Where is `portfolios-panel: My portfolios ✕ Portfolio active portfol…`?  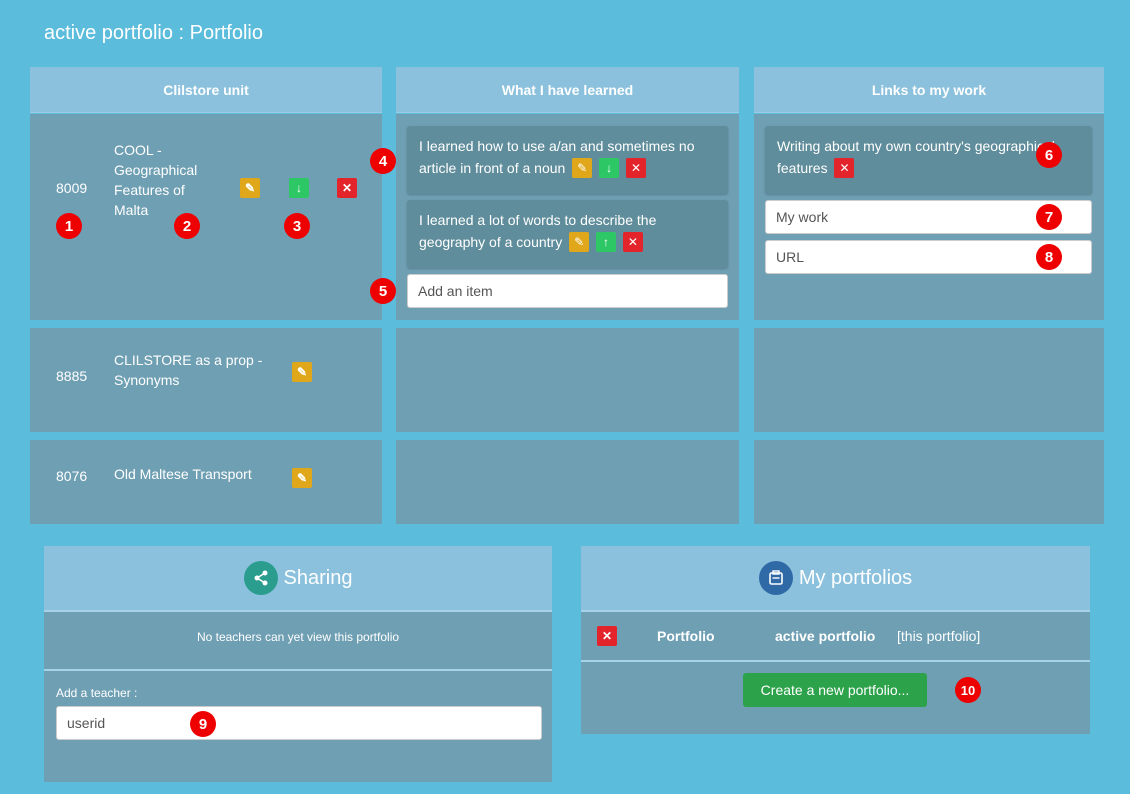 portfolios-panel: My portfolios ✕ Portfolio active portfol… is located at coordinates (835, 640).